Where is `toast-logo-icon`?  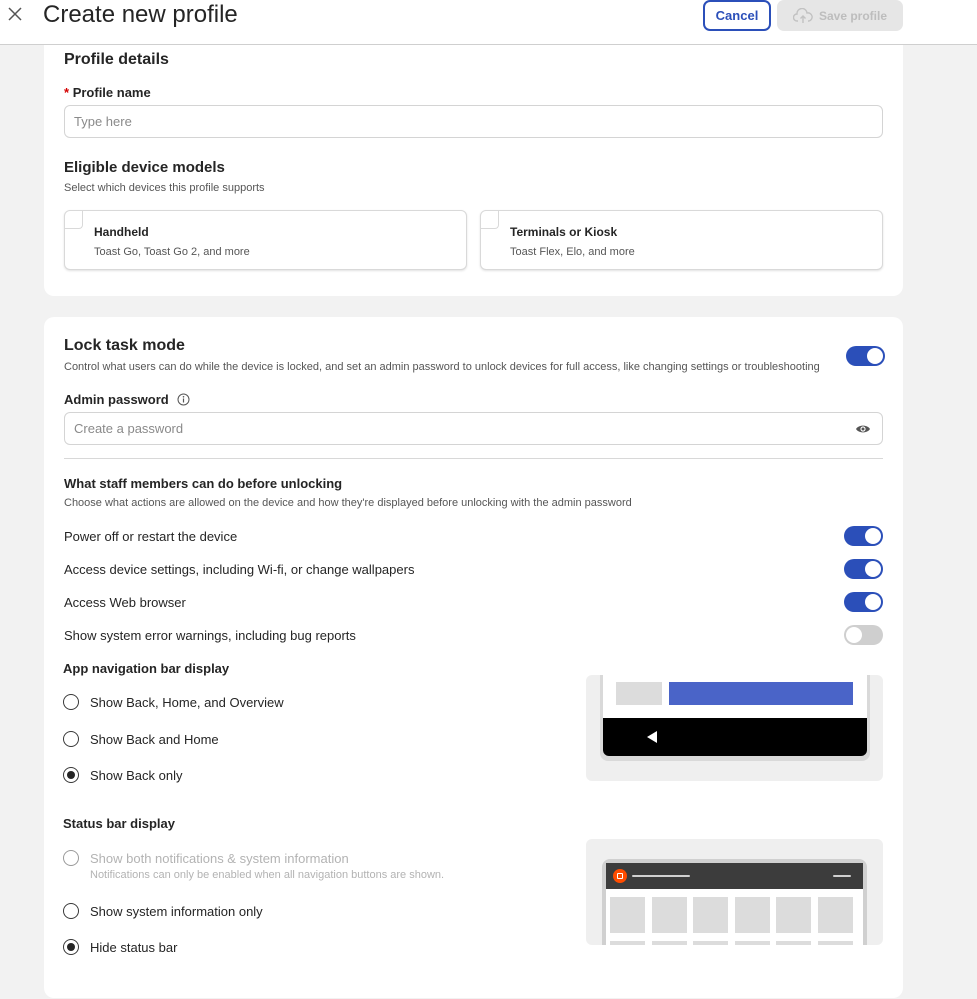
toast-logo-icon is located at coordinates (620, 876).